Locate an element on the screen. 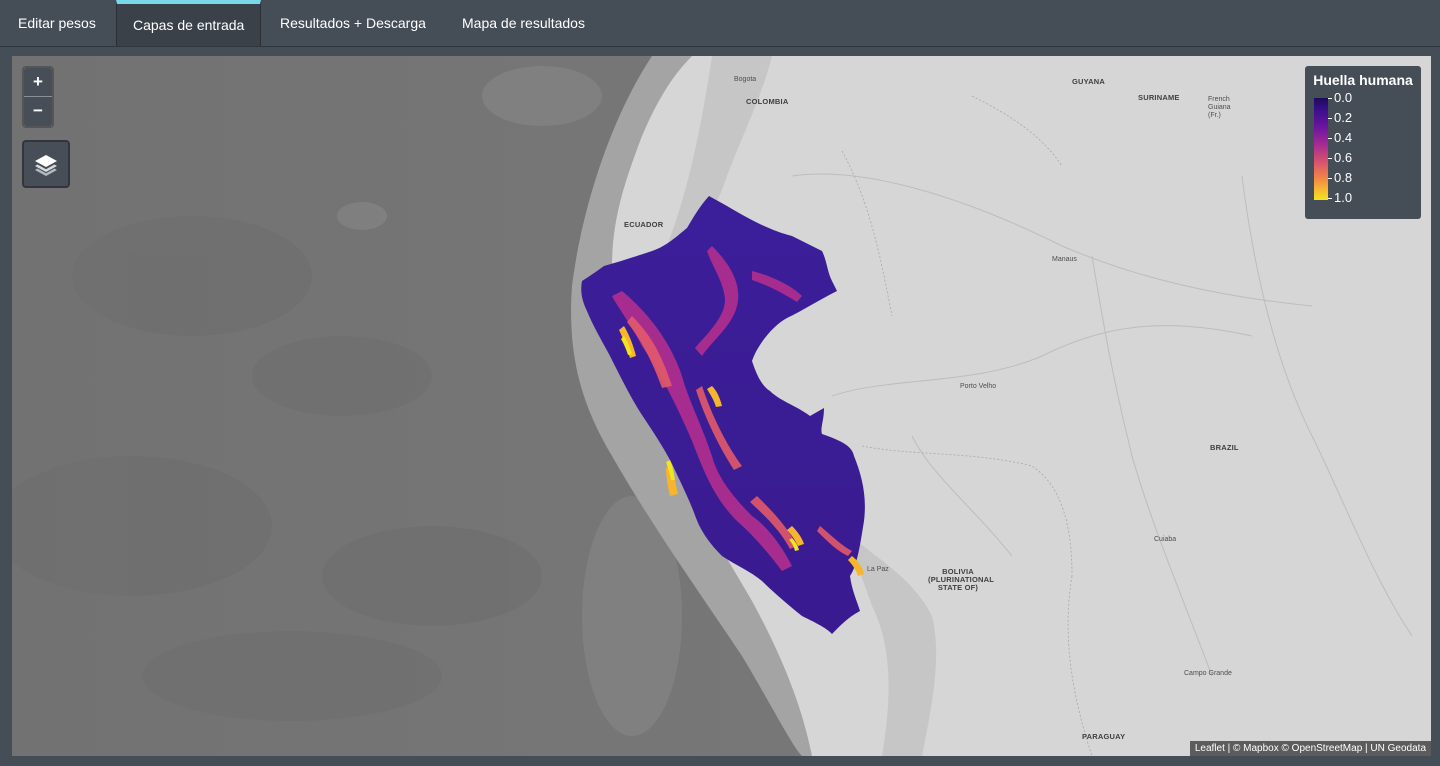 This screenshot has width=1440, height=766. label-paraguay: PARAGUAY is located at coordinates (1104, 736).